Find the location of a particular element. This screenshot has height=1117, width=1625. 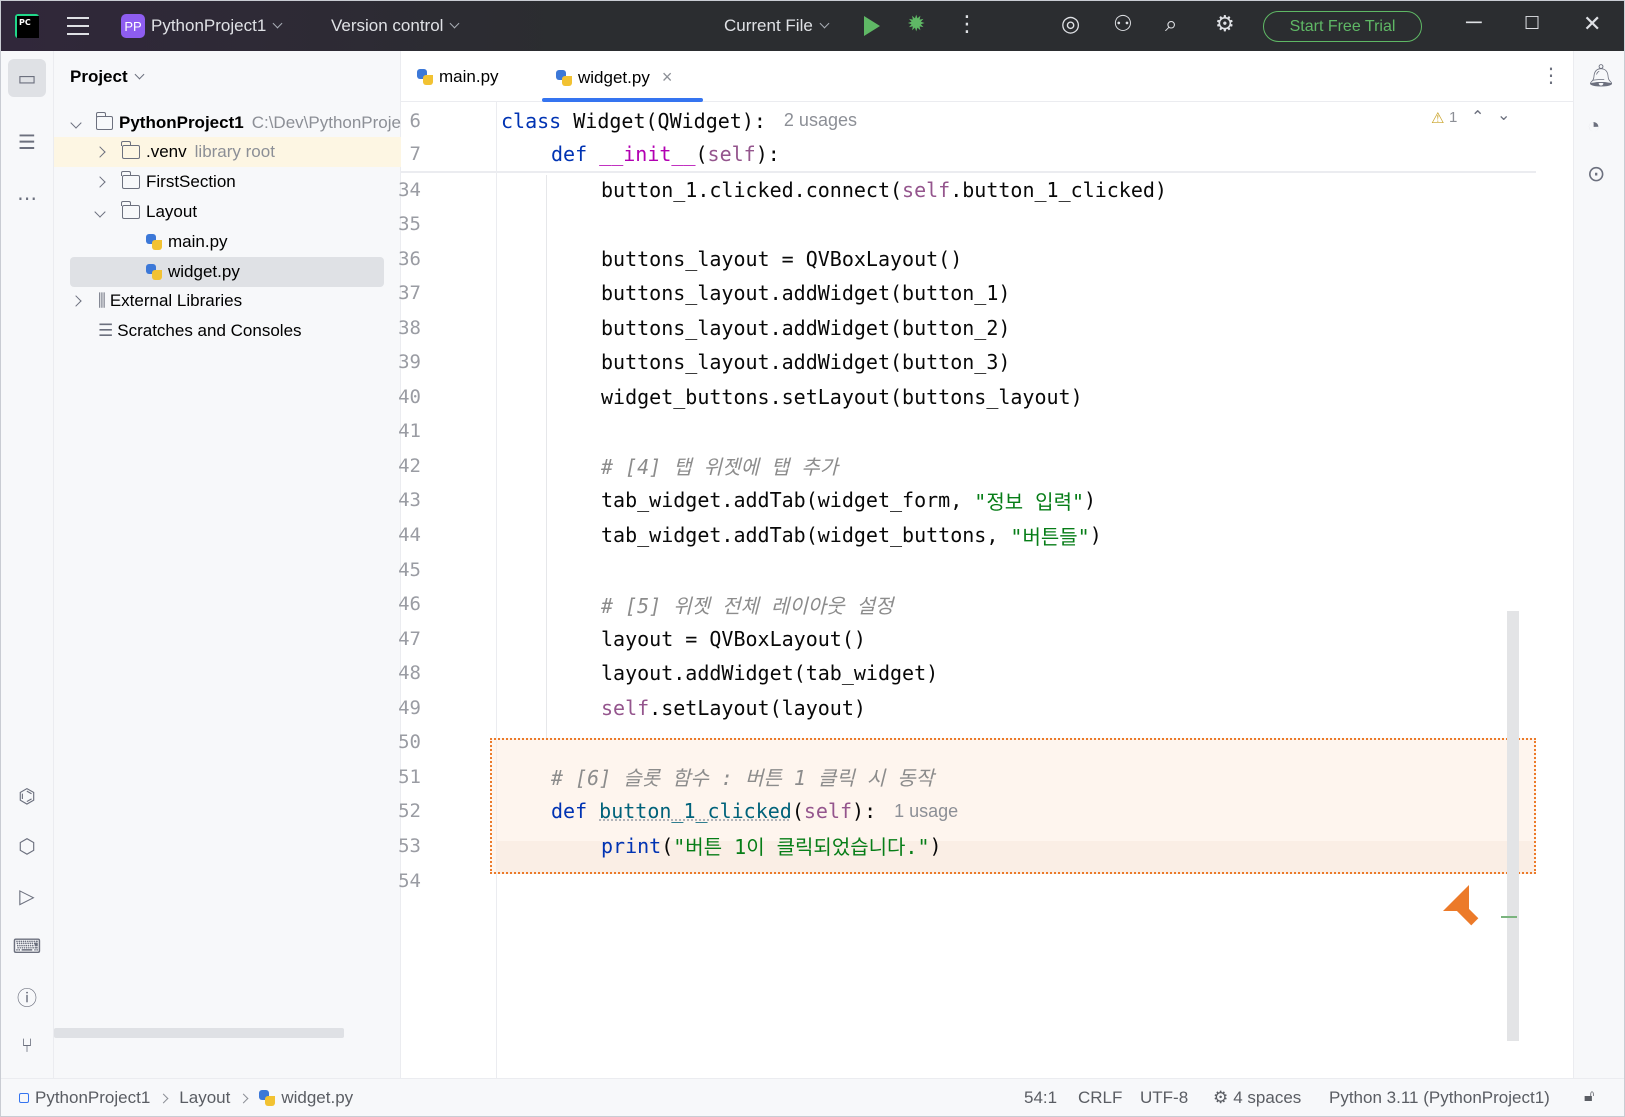

indent-label: 4 spaces is located at coordinates (1267, 1097).